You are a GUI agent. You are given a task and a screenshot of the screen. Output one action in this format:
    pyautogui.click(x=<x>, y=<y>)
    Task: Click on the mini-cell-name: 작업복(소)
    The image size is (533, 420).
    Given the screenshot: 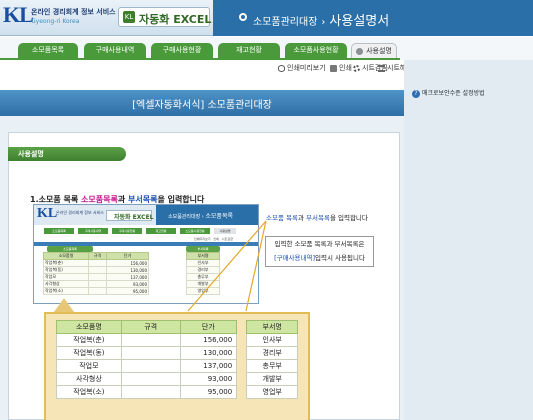 What is the action you would take?
    pyautogui.click(x=66, y=291)
    